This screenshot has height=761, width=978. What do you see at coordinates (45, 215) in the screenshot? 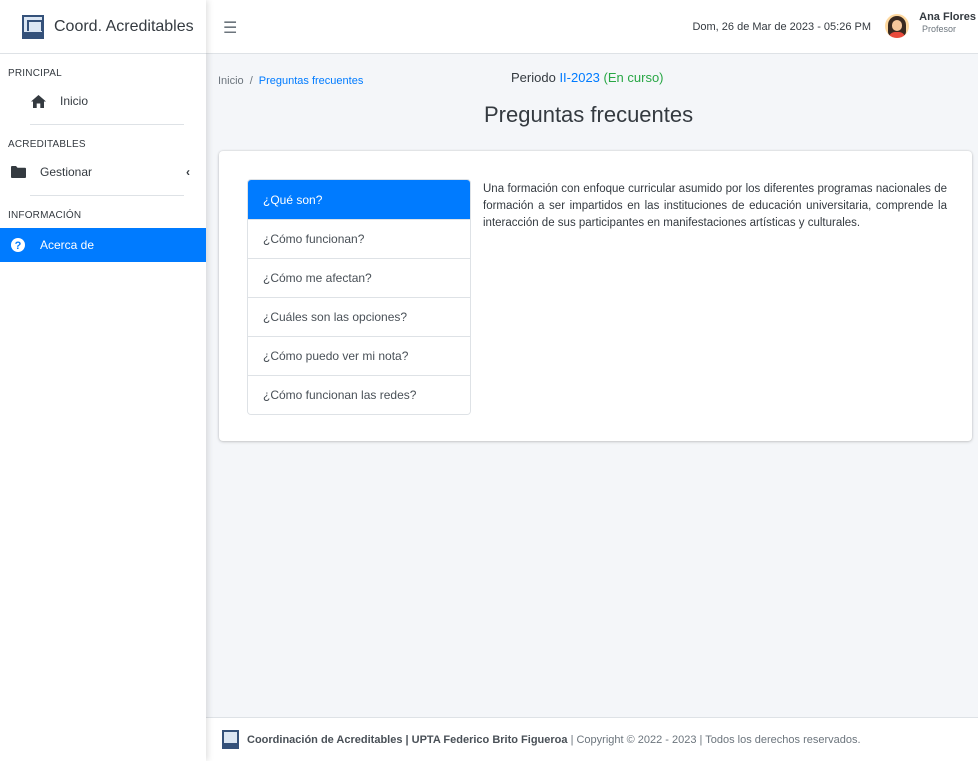
I see `nav-header-informacion: INFORMACIÓN` at bounding box center [45, 215].